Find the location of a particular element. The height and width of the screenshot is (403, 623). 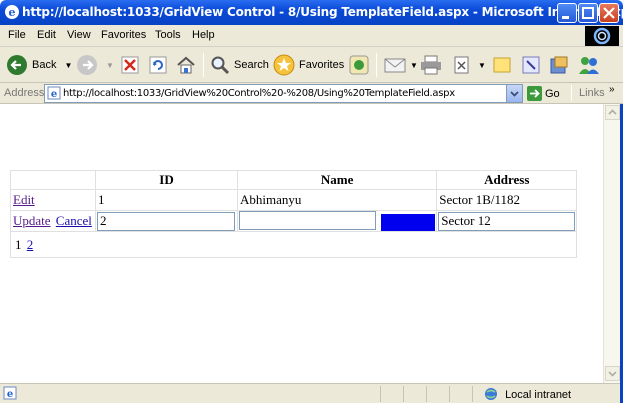

messenger-button is located at coordinates (531, 65).